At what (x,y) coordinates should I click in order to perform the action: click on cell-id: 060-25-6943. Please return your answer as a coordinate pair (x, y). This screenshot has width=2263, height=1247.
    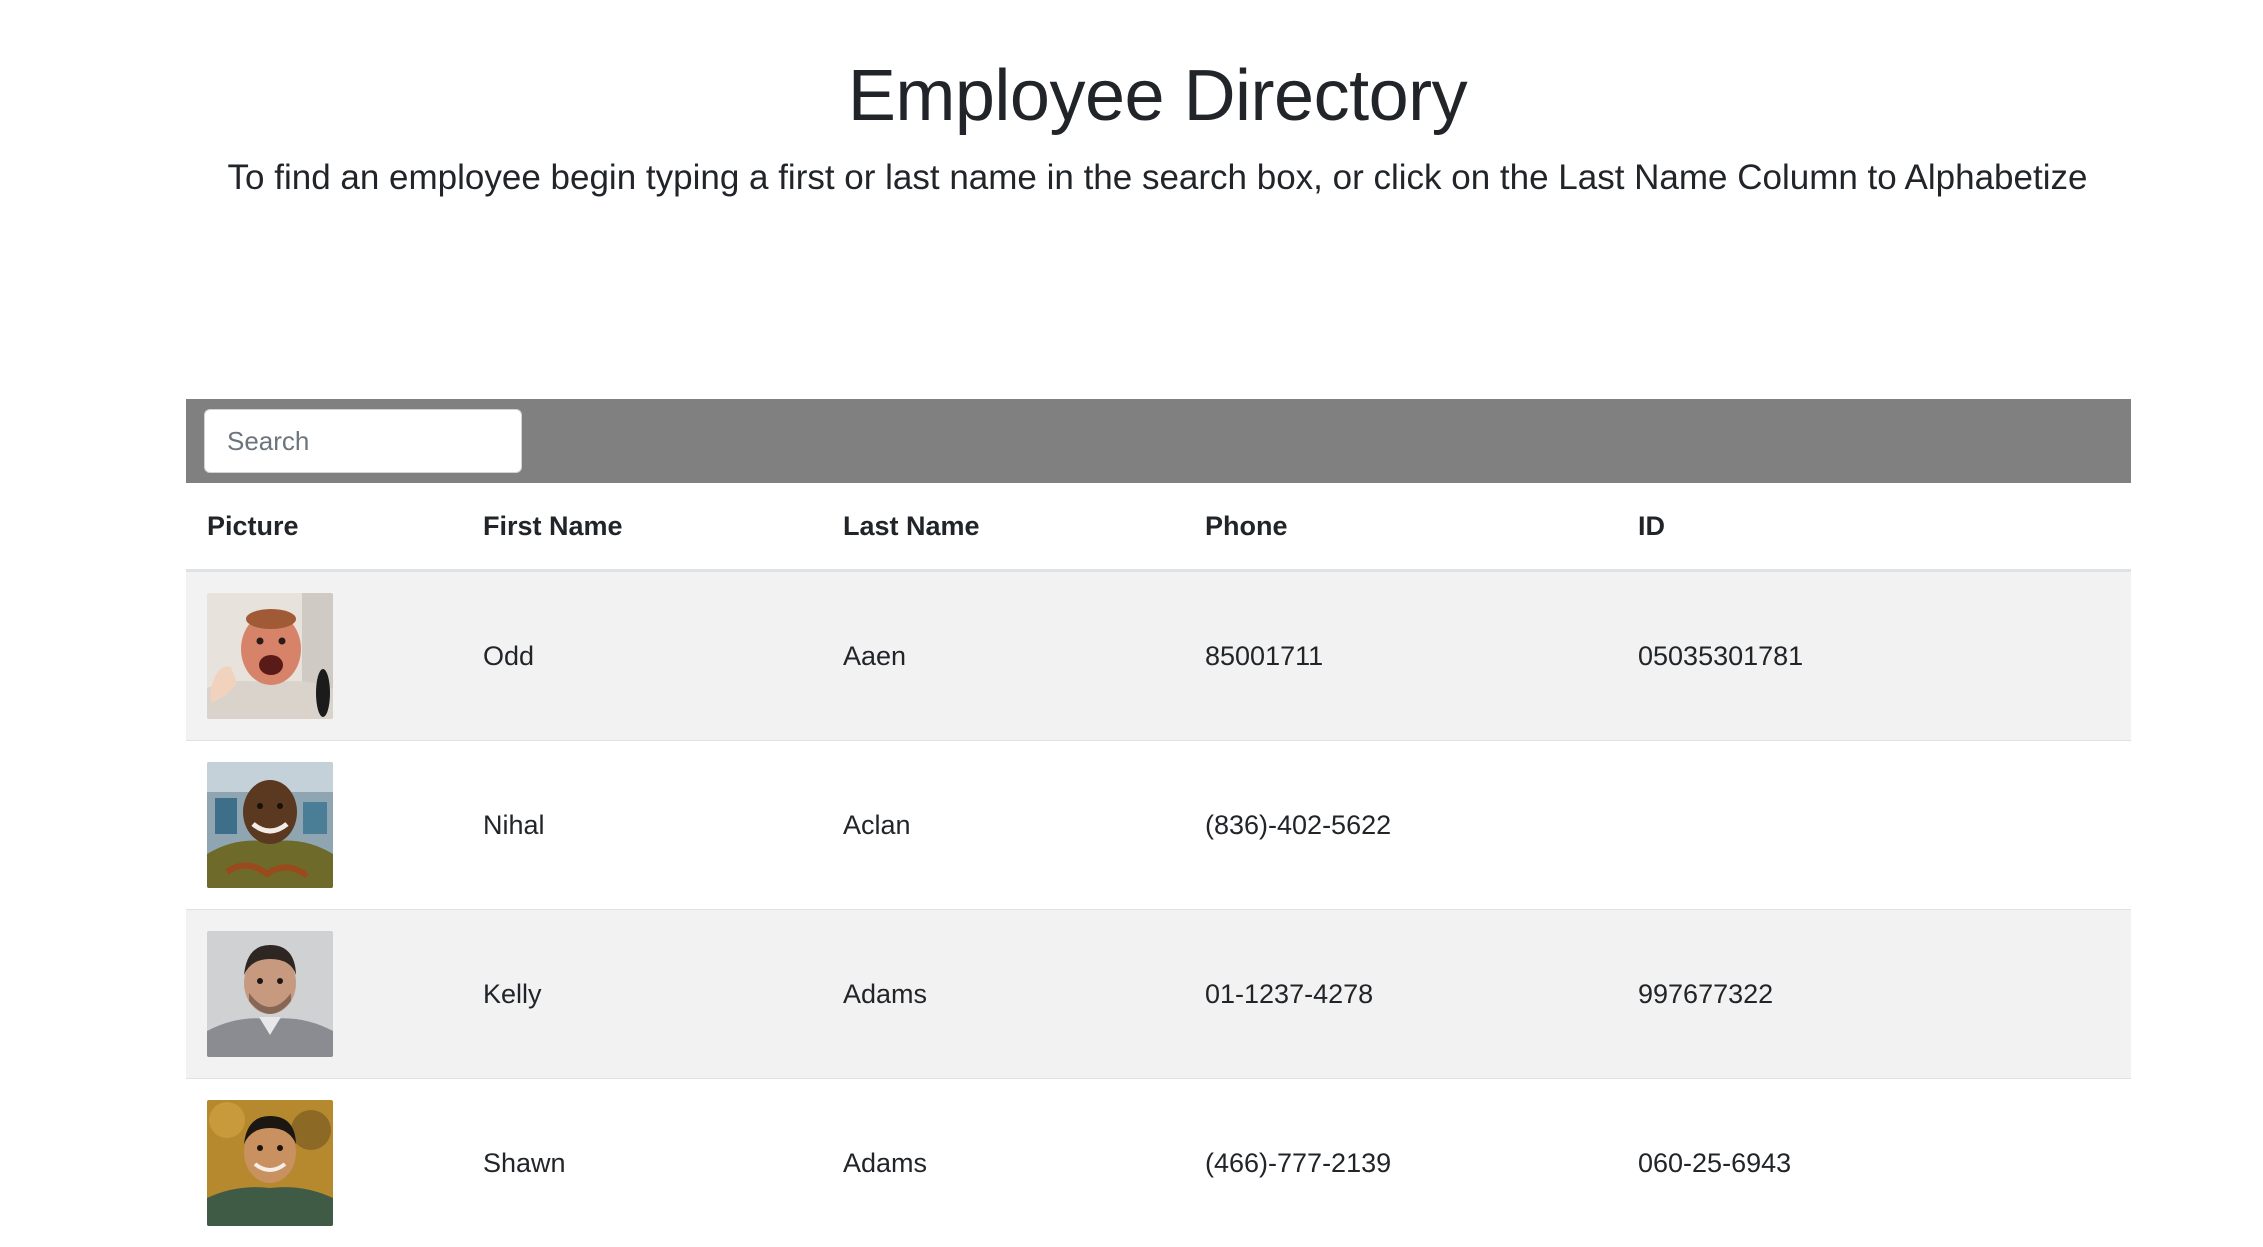
    Looking at the image, I should click on (1874, 1163).